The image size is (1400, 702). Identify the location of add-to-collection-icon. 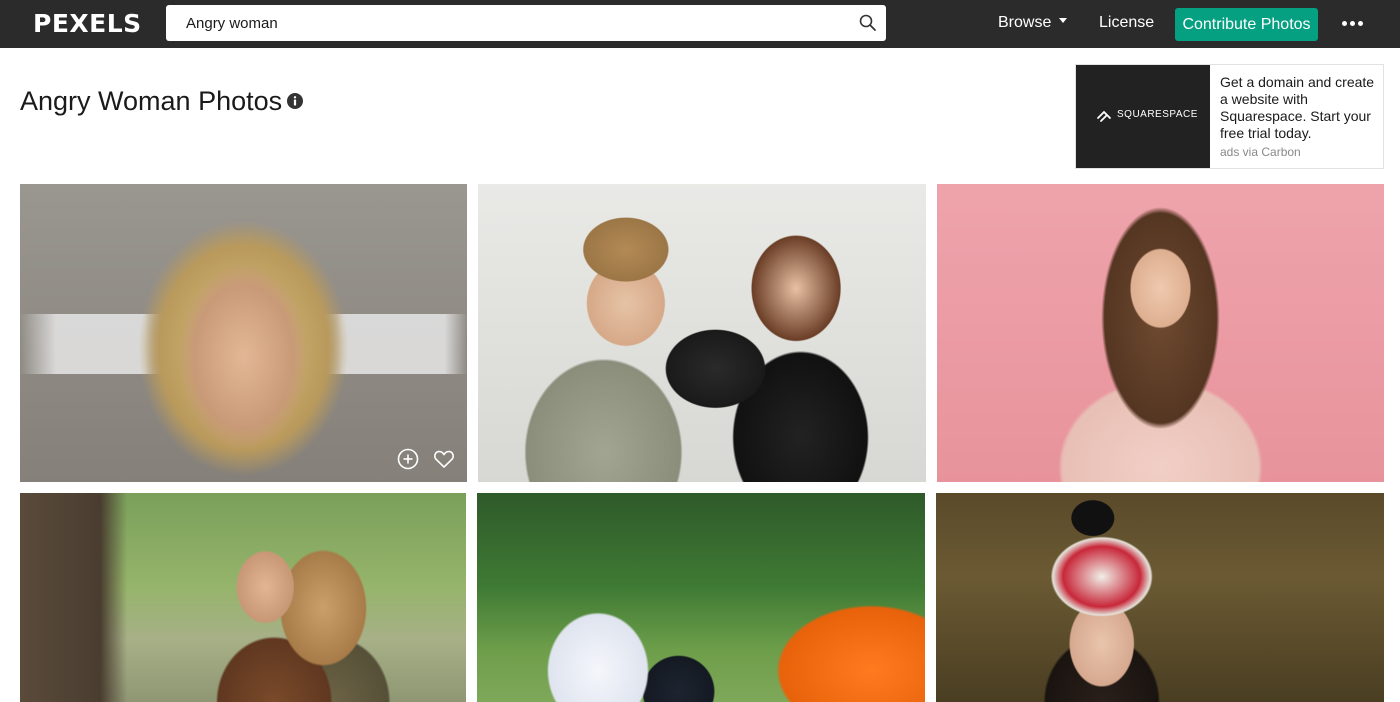
(408, 459).